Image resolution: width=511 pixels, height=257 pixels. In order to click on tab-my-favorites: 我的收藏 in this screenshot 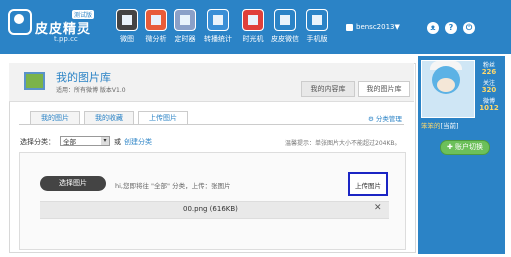, I will do `click(109, 118)`.